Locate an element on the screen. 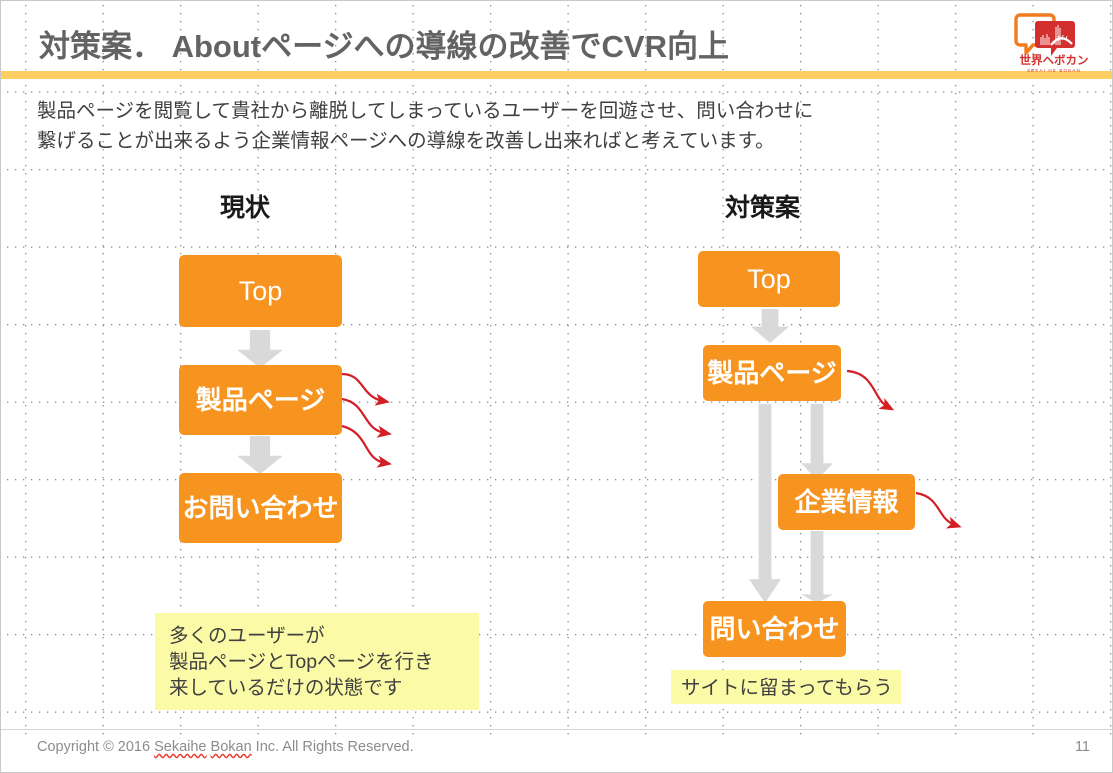  speech-bubble-city-icon is located at coordinates (1055, 38).